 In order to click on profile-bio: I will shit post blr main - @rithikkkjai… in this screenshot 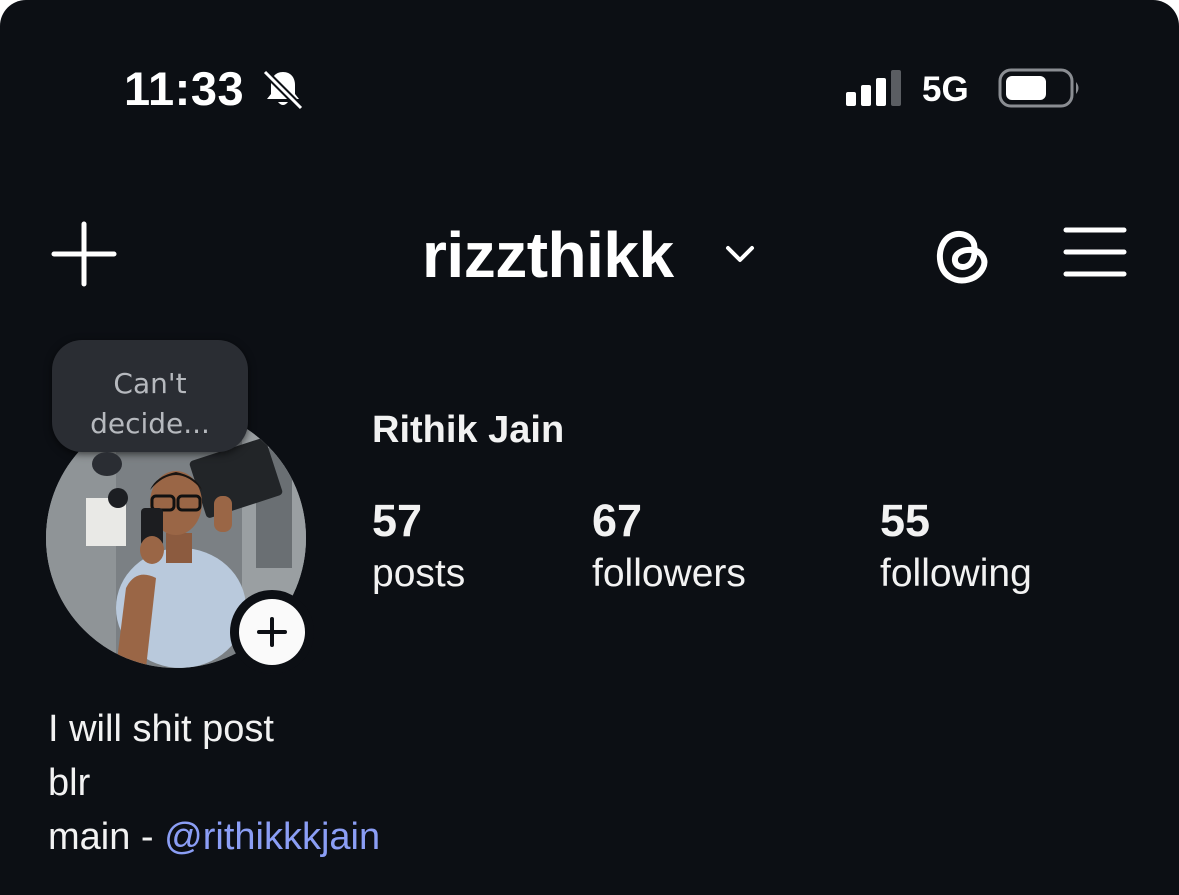, I will do `click(214, 783)`.